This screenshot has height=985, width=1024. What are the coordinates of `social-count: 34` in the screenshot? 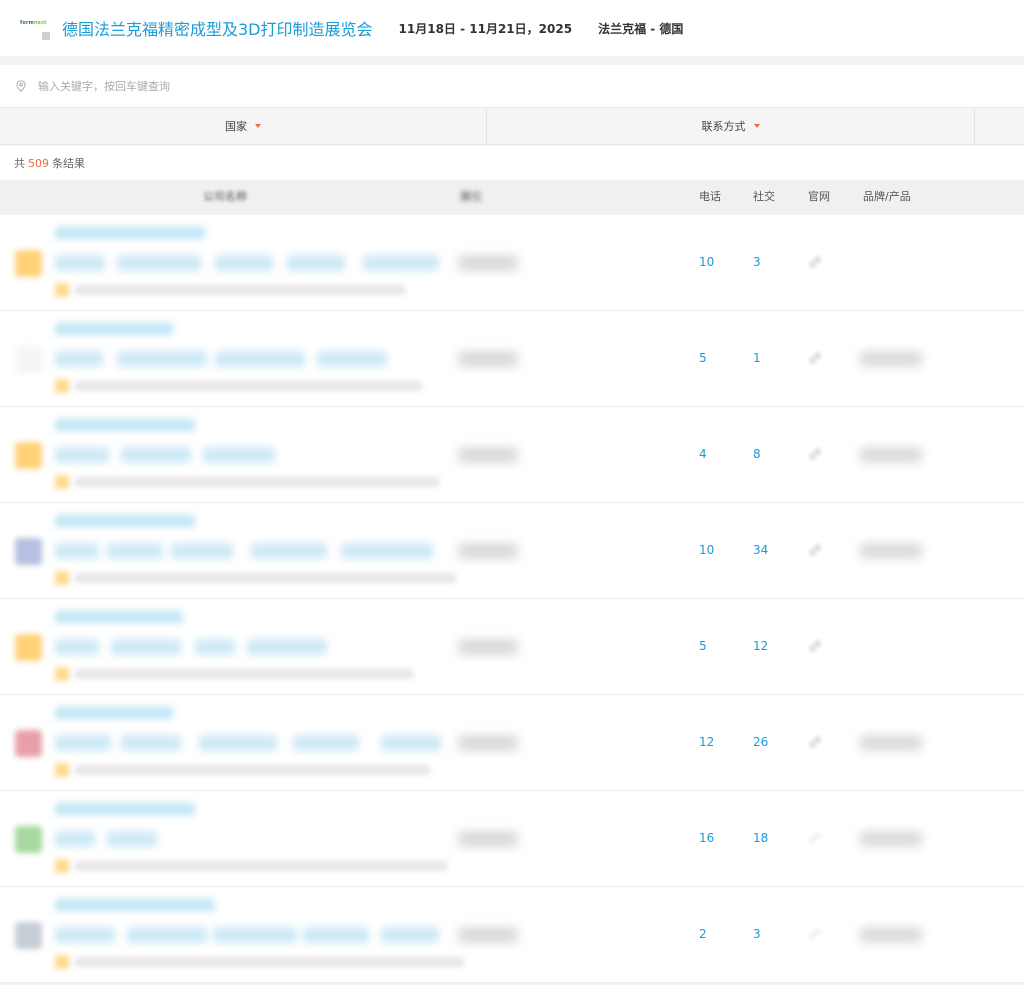 It's located at (760, 550).